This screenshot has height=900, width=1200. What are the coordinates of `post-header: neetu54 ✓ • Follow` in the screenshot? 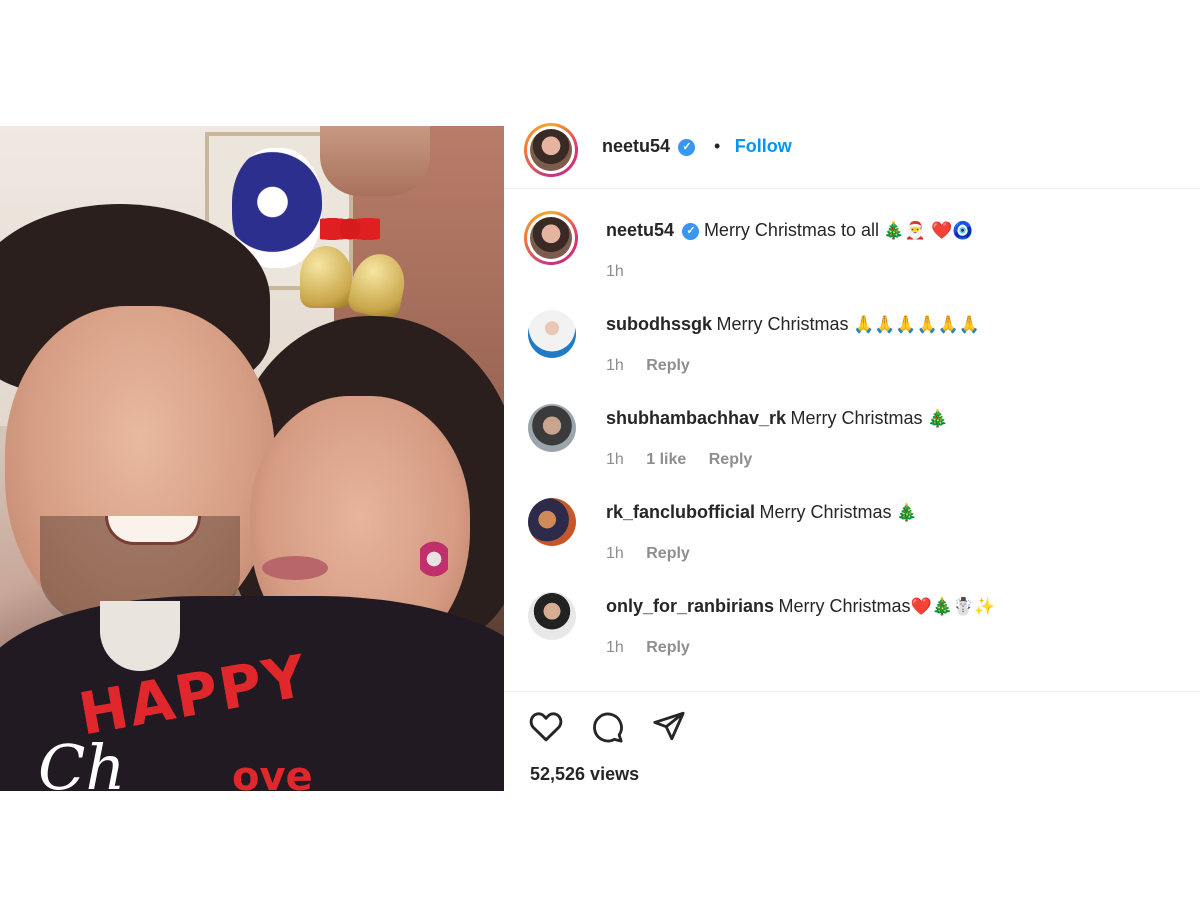 It's located at (852, 156).